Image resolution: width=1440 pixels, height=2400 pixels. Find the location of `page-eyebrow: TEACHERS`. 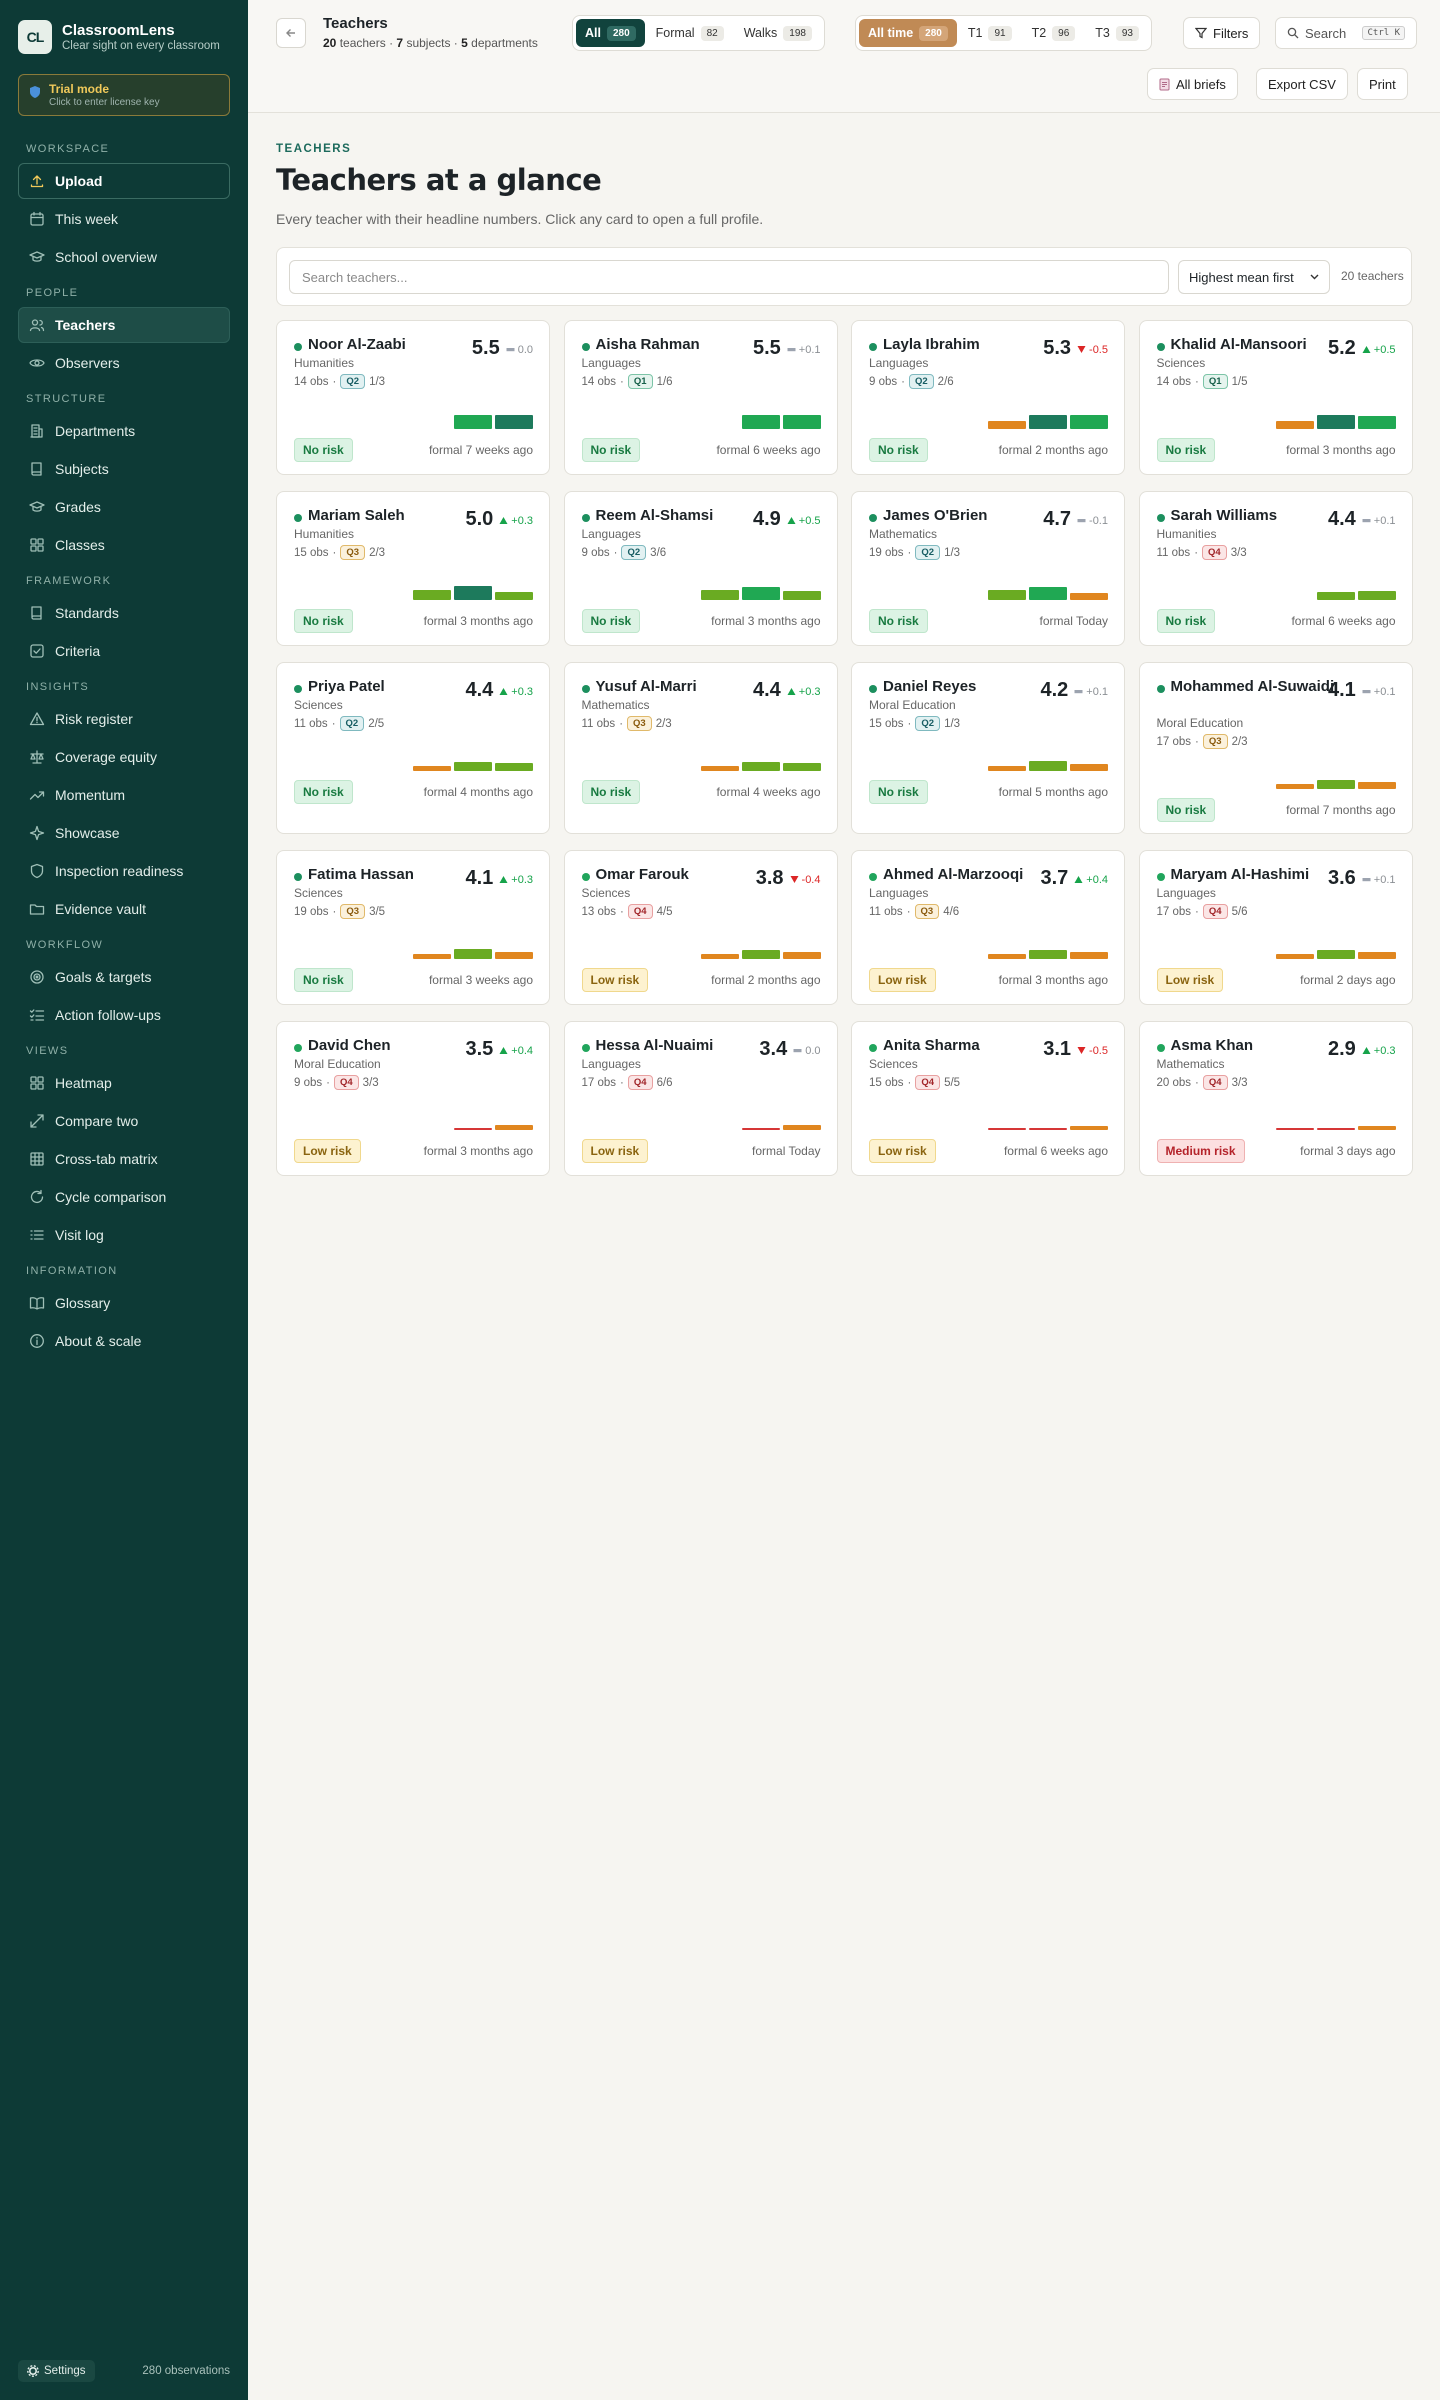

page-eyebrow: TEACHERS is located at coordinates (314, 149).